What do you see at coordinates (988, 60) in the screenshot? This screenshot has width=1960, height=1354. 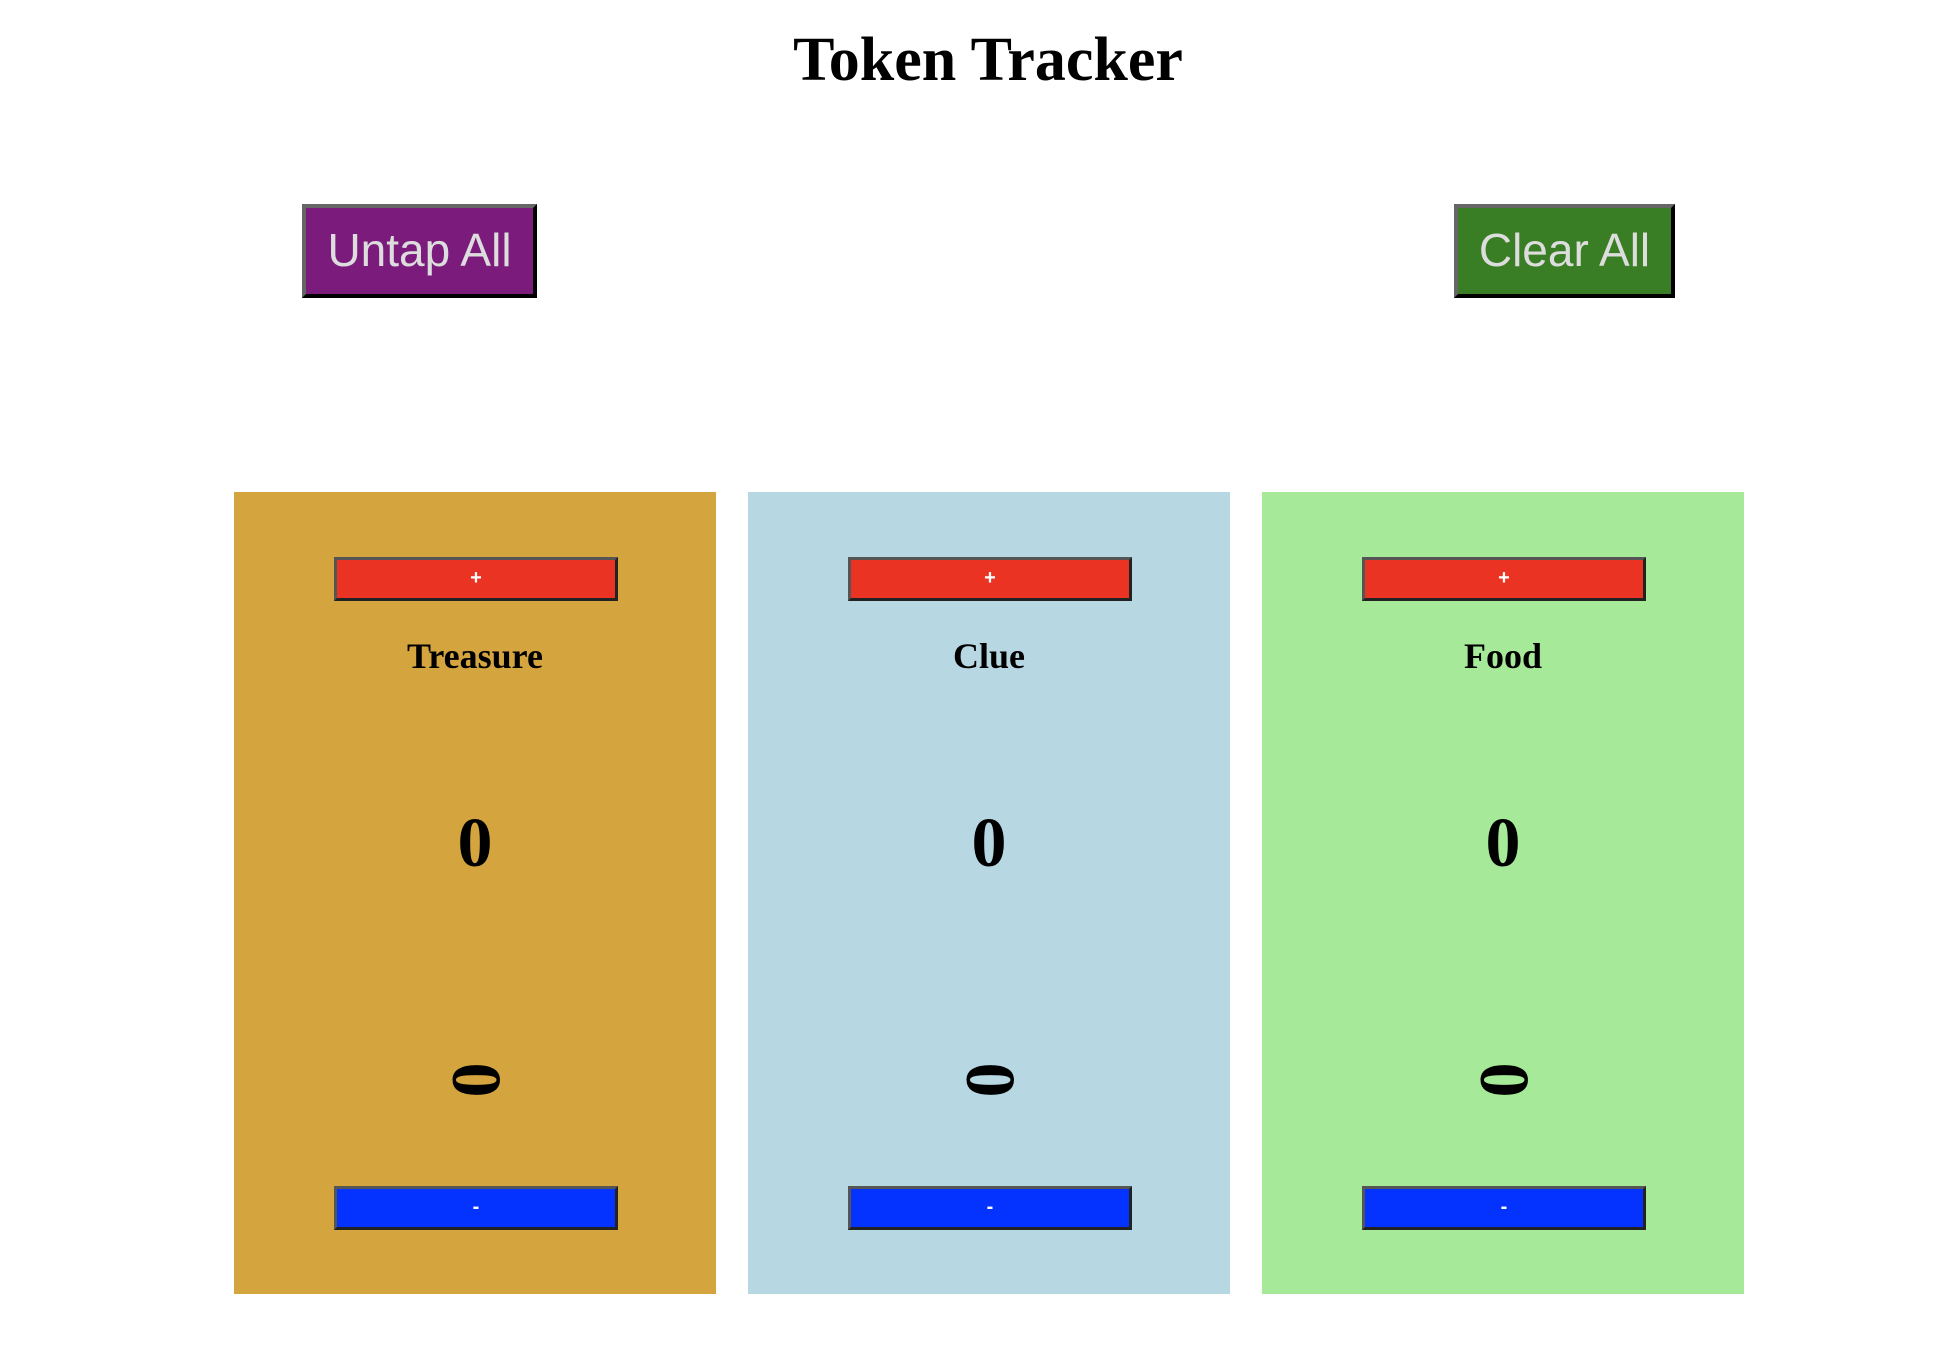 I see `page-title: Token Tracker` at bounding box center [988, 60].